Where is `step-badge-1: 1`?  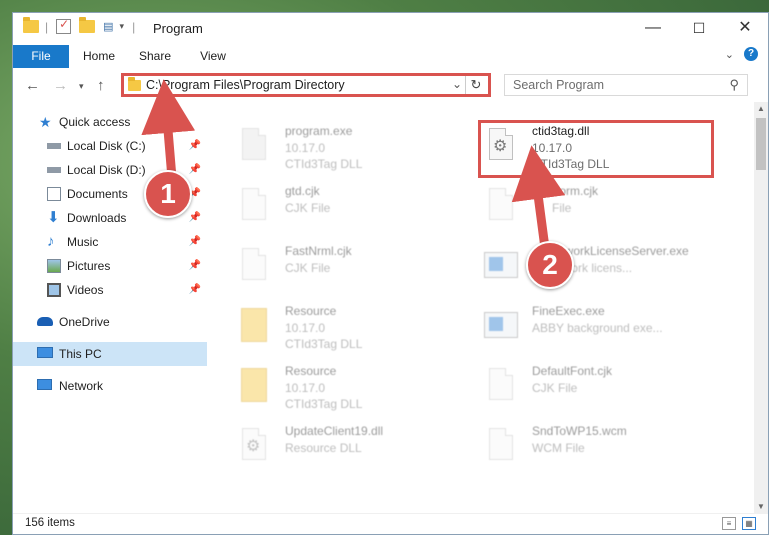 step-badge-1: 1 is located at coordinates (168, 194).